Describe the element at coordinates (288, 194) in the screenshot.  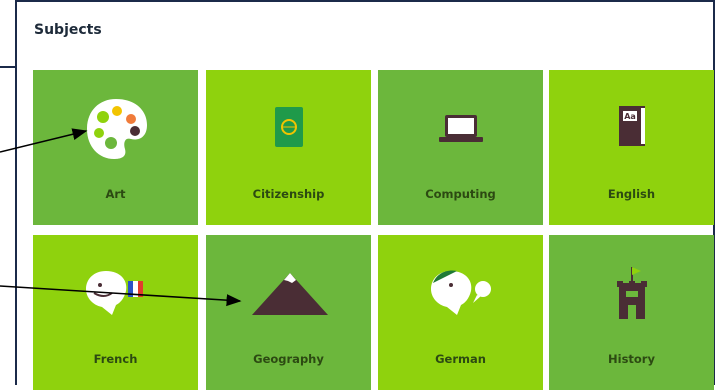
I see `subject-label-citizenship: Citizenship` at that location.